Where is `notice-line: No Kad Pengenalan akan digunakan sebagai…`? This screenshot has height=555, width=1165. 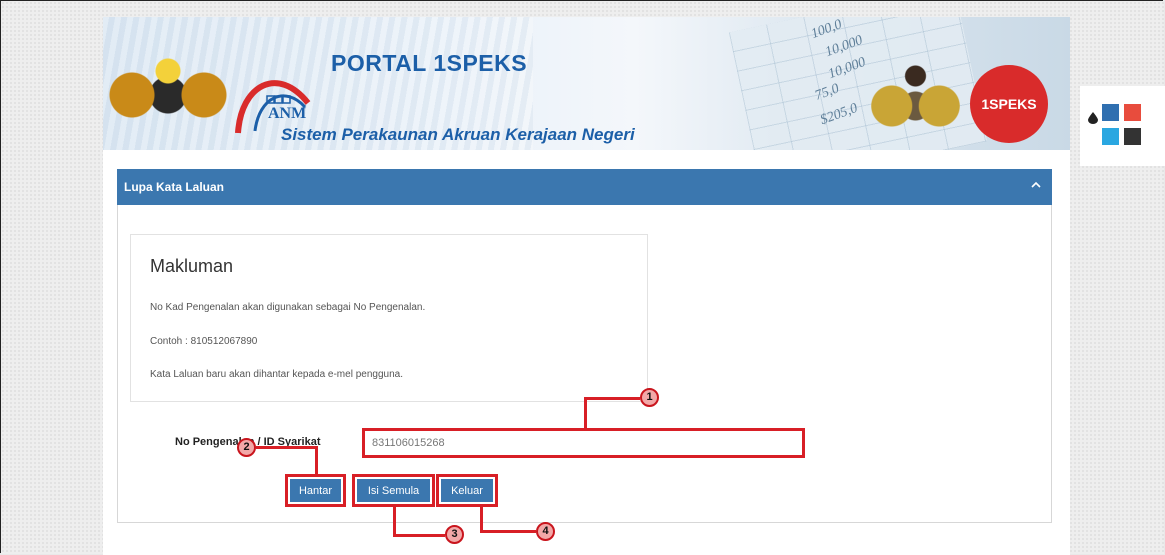 notice-line: No Kad Pengenalan akan digunakan sebagai… is located at coordinates (288, 307).